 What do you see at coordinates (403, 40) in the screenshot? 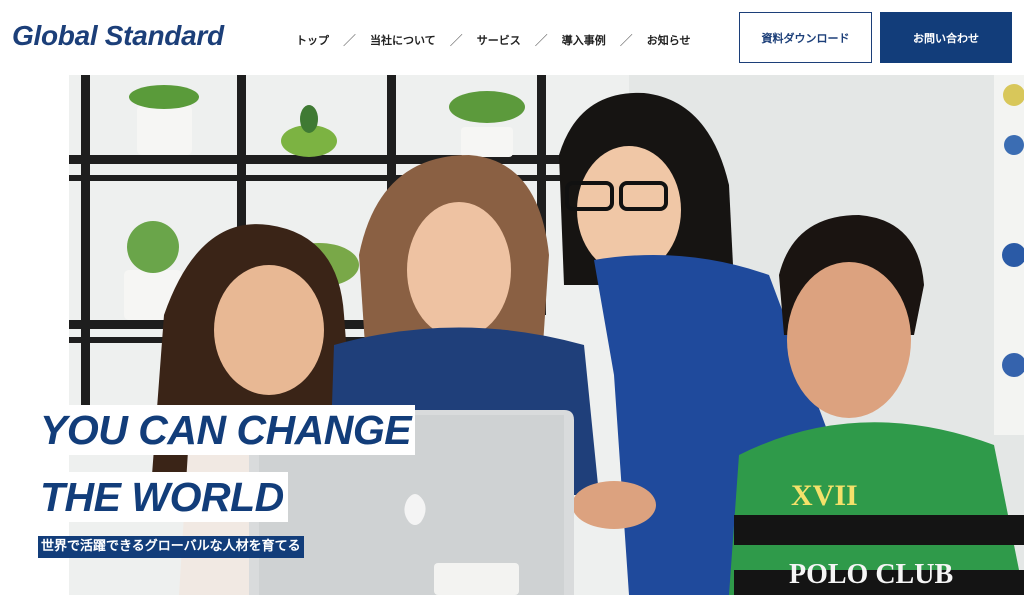
I see `nav-item-about: 当社について` at bounding box center [403, 40].